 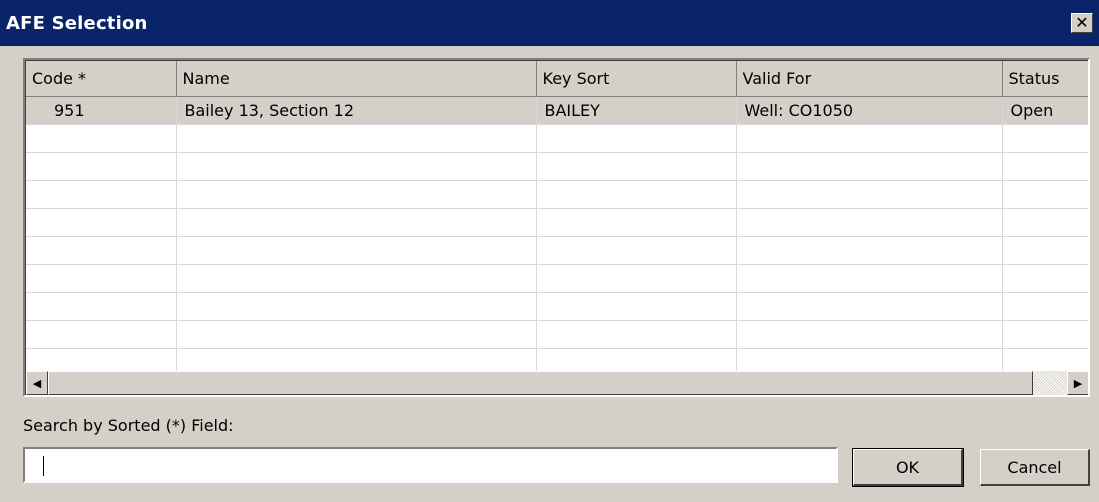 I want to click on column-header-name: Name, so click(x=356, y=79).